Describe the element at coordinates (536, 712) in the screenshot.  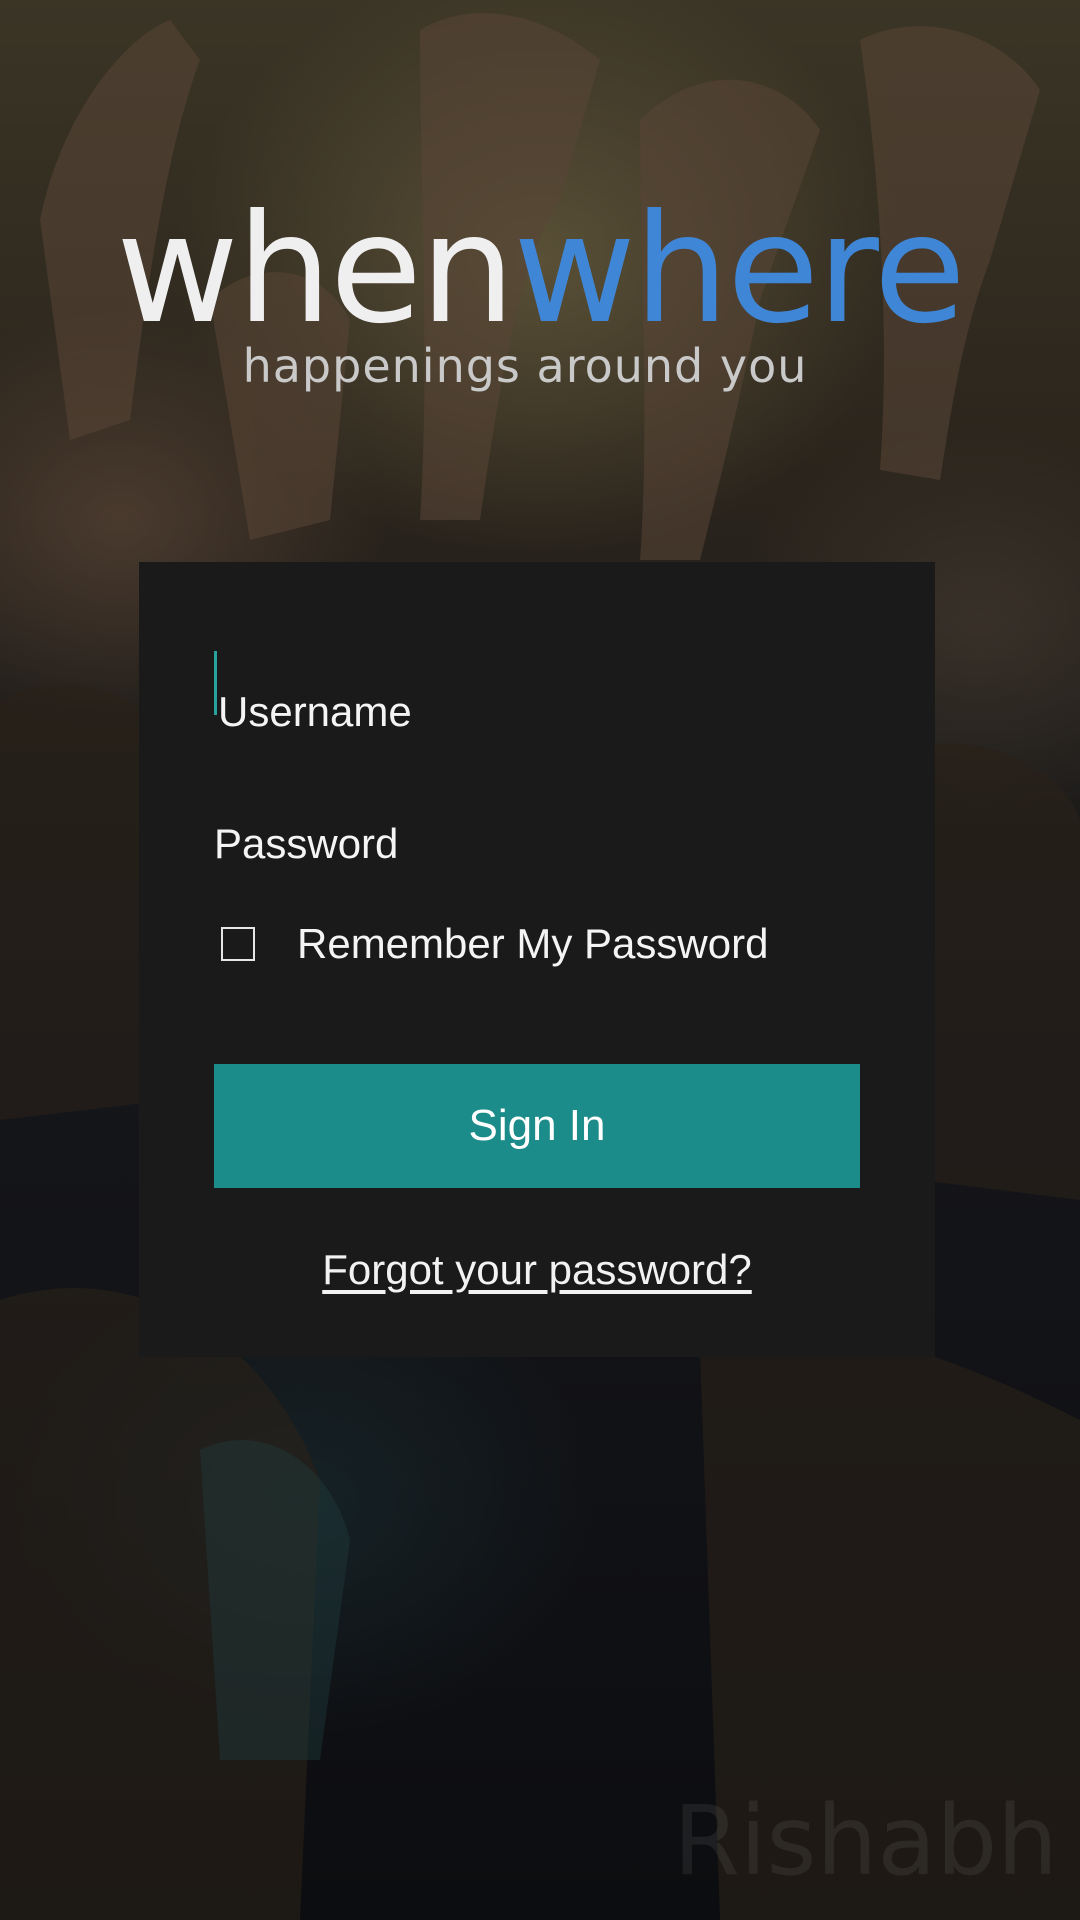
I see `username-input` at that location.